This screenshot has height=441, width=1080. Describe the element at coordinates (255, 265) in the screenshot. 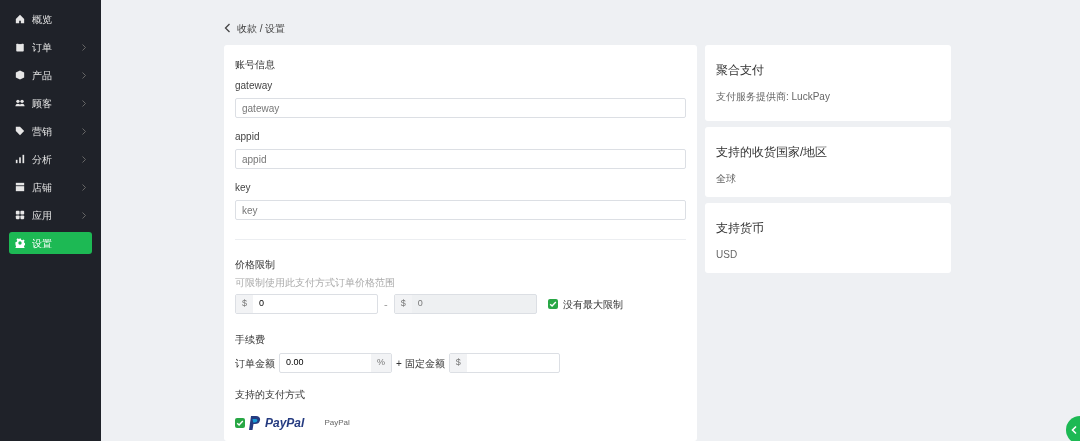

I see `section-title: 价格限制` at that location.